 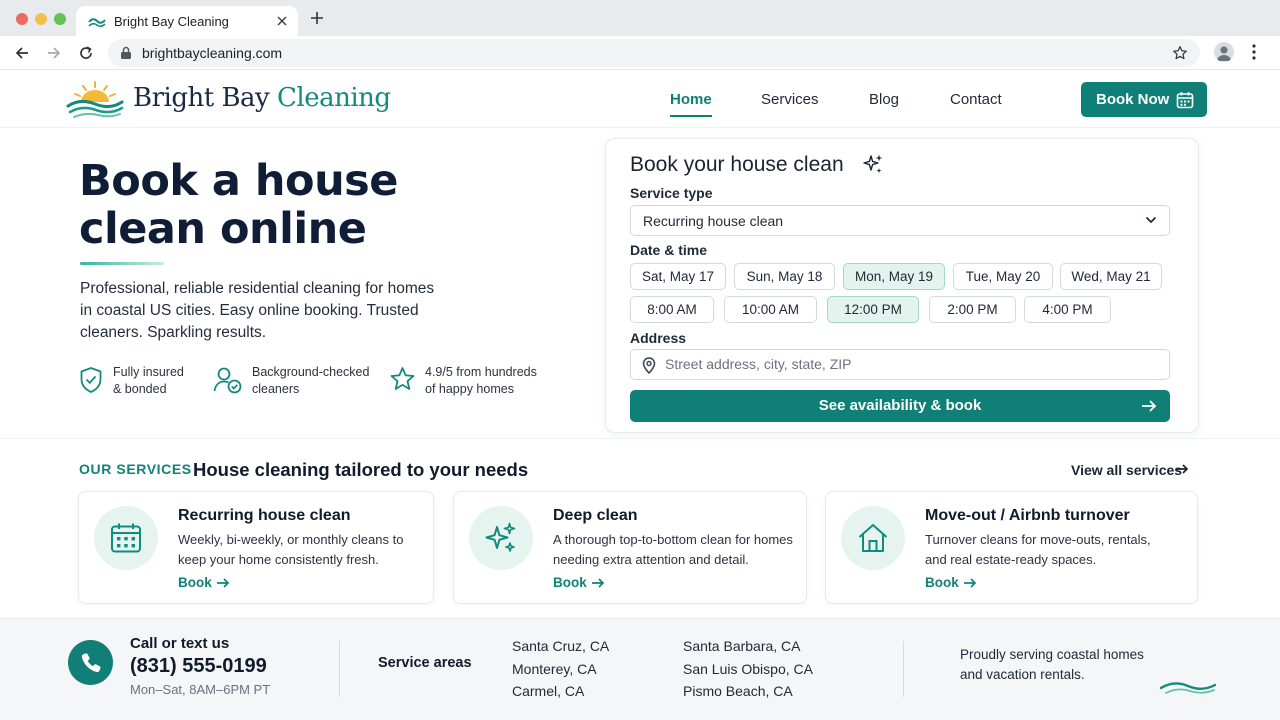 I want to click on view-all-services-link: View all services, so click(x=1130, y=470).